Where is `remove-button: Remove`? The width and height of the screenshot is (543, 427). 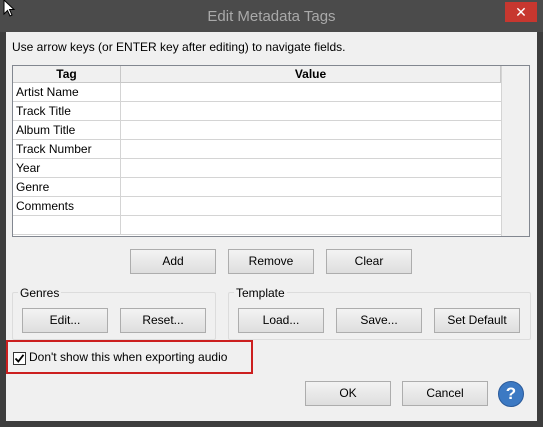 remove-button: Remove is located at coordinates (271, 261).